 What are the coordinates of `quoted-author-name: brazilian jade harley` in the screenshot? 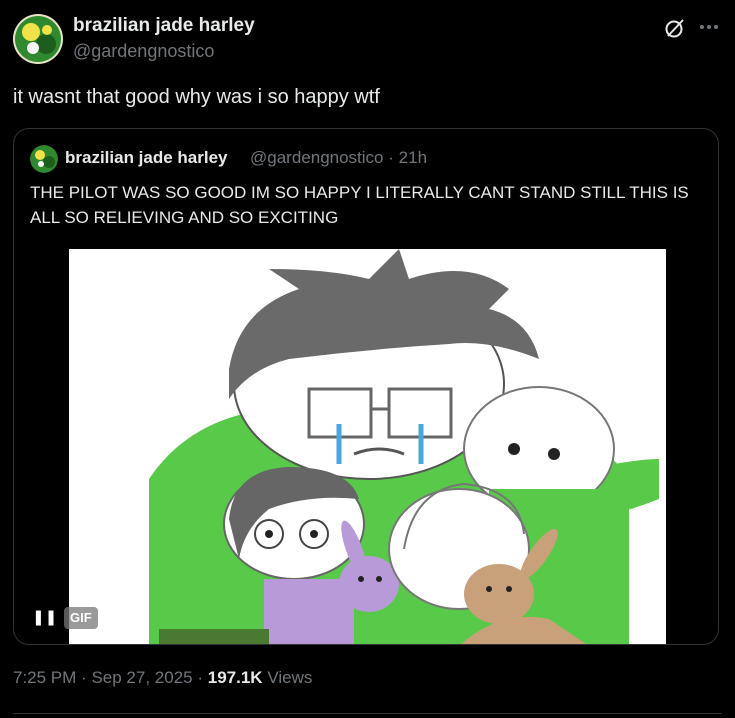 It's located at (146, 157).